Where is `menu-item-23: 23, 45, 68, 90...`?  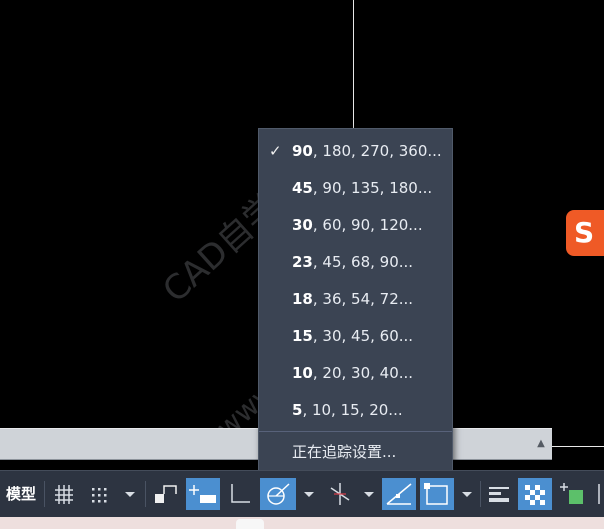 menu-item-23: 23, 45, 68, 90... is located at coordinates (355, 262).